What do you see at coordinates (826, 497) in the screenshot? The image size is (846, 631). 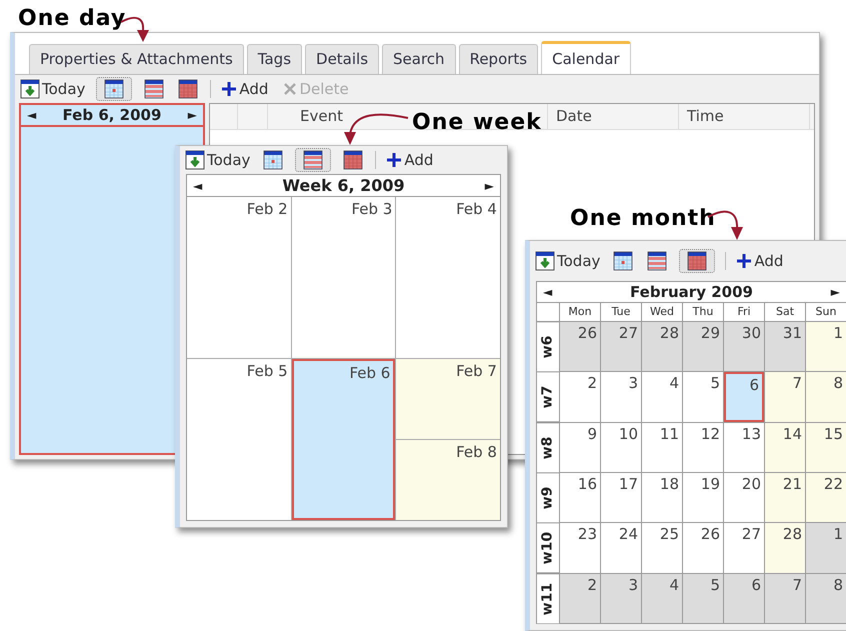 I see `day-cell: 22` at bounding box center [826, 497].